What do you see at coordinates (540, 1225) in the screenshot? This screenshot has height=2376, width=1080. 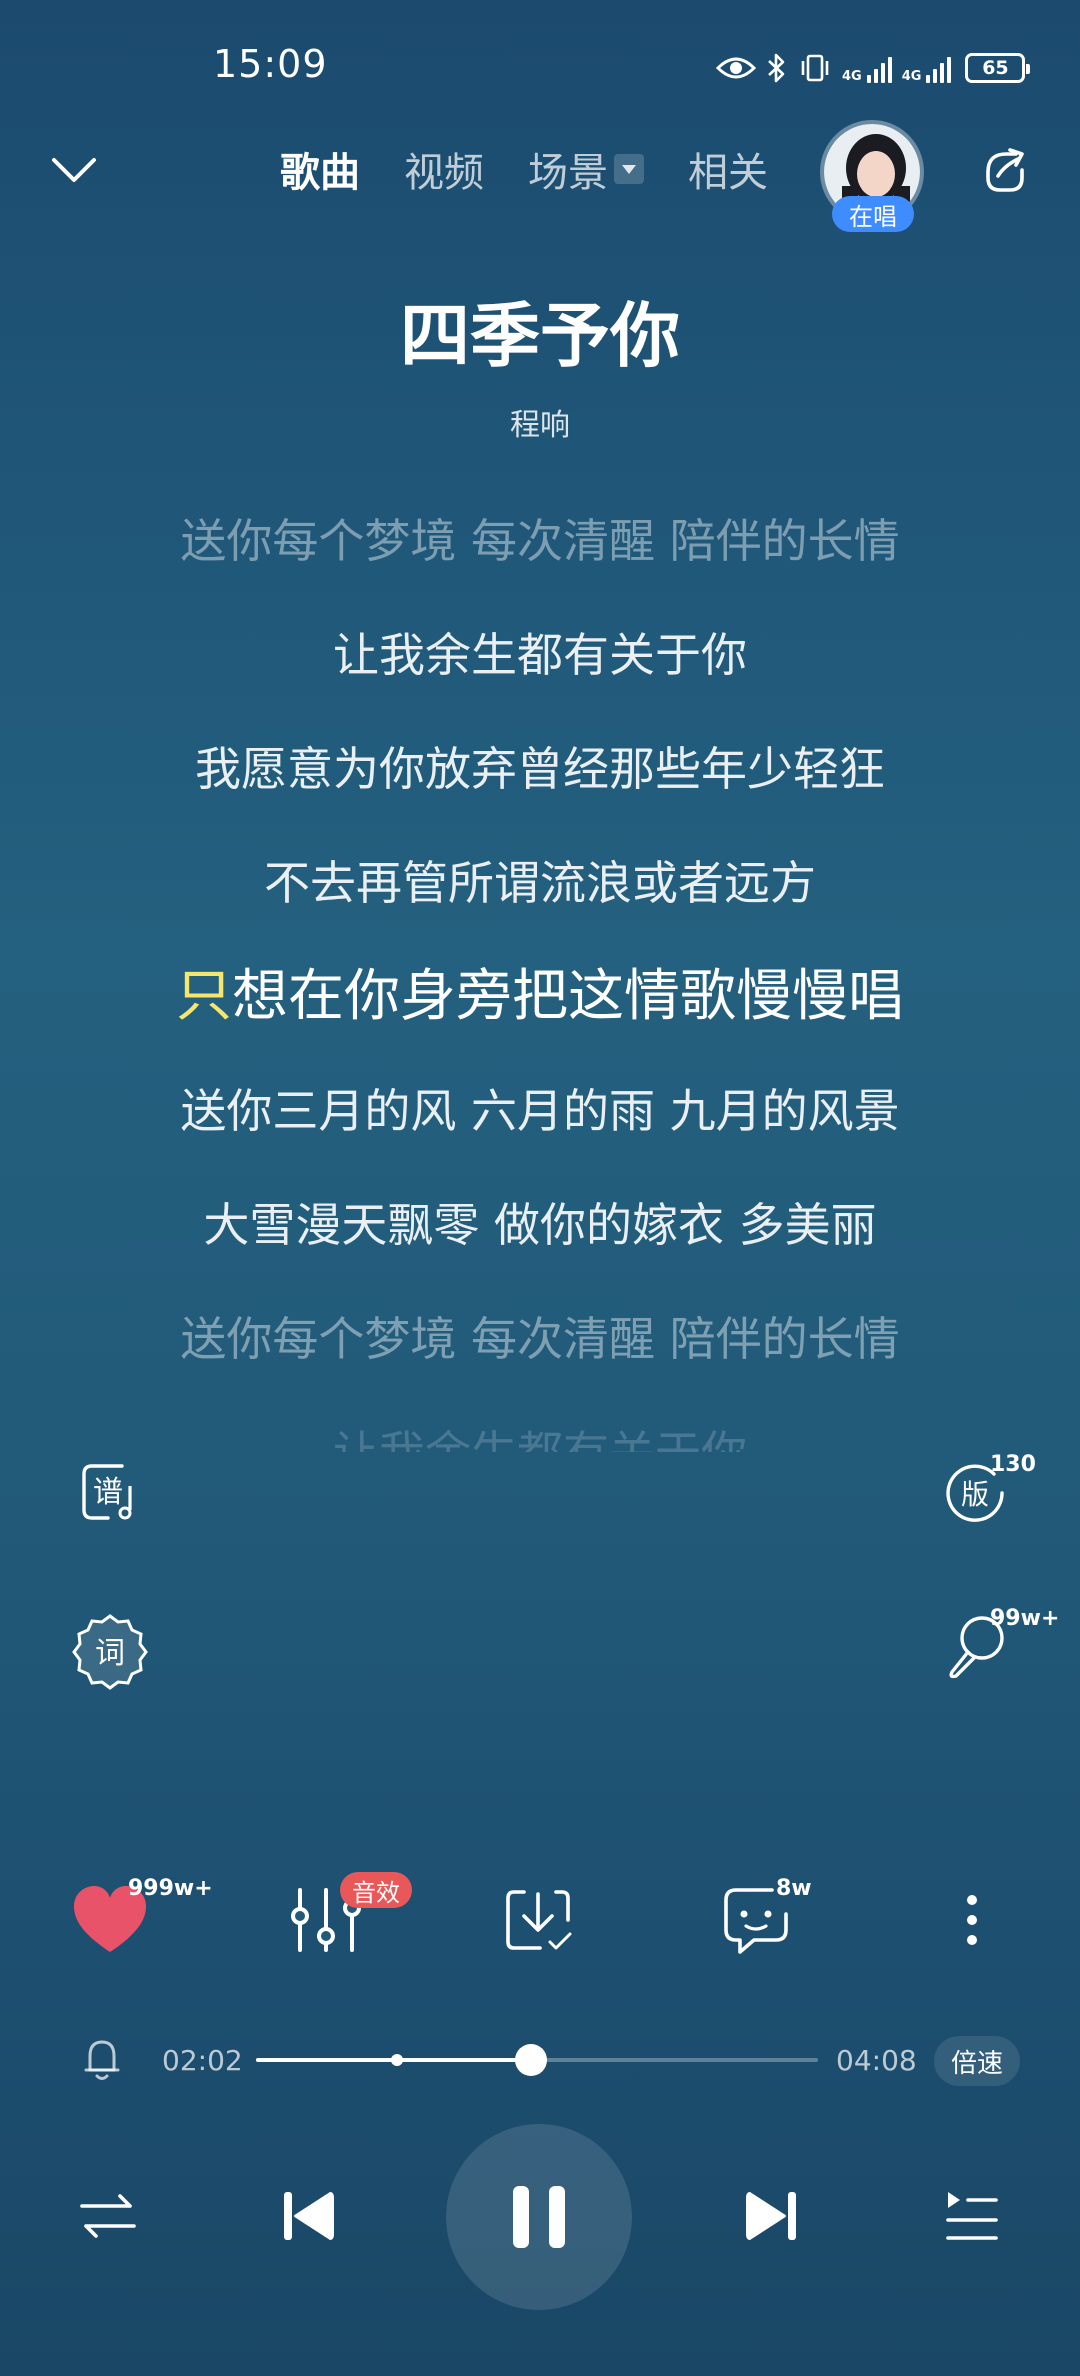 I see `lyric-line: 大雪漫天飘零 做你的嫁衣 多美丽` at bounding box center [540, 1225].